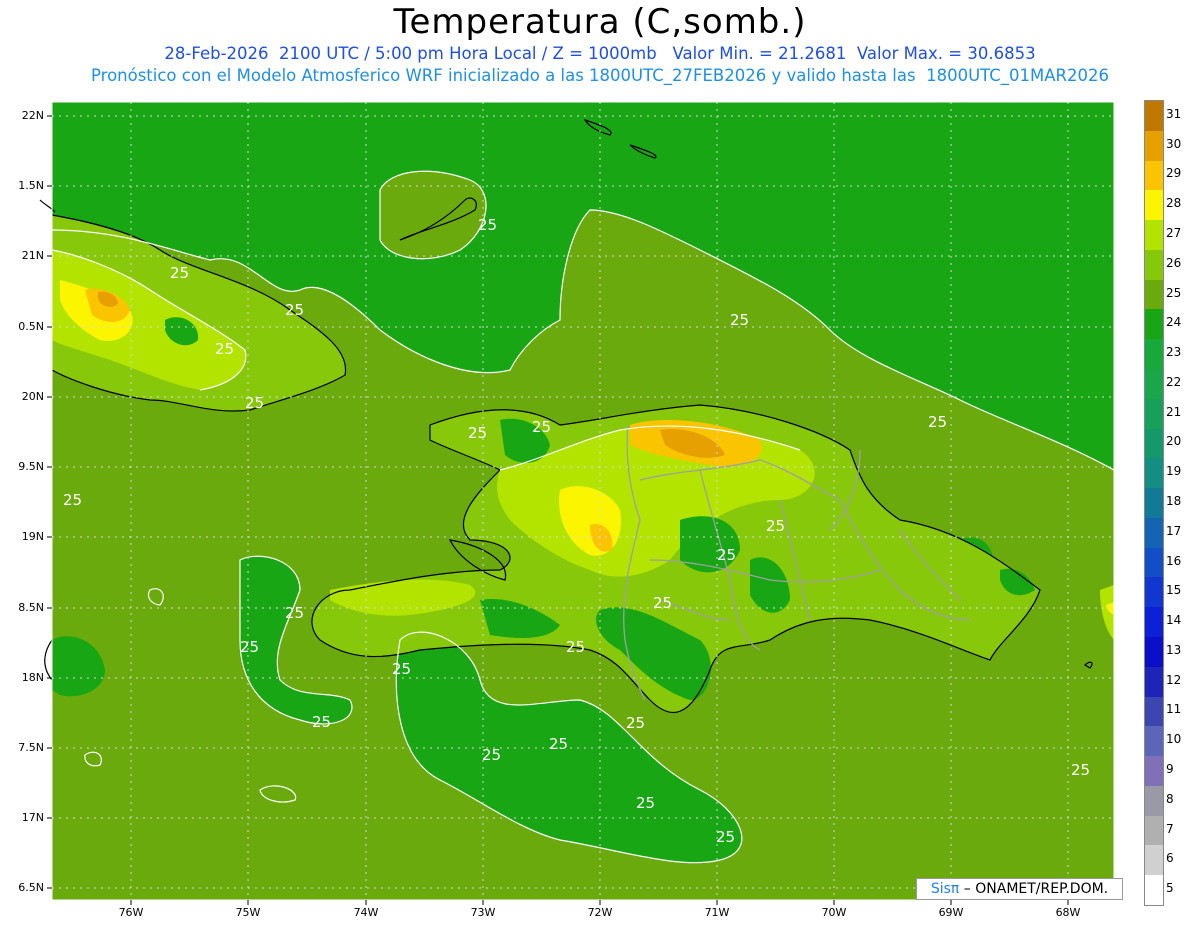 The height and width of the screenshot is (927, 1200). What do you see at coordinates (32, 396) in the screenshot?
I see `lat-label: 20N` at bounding box center [32, 396].